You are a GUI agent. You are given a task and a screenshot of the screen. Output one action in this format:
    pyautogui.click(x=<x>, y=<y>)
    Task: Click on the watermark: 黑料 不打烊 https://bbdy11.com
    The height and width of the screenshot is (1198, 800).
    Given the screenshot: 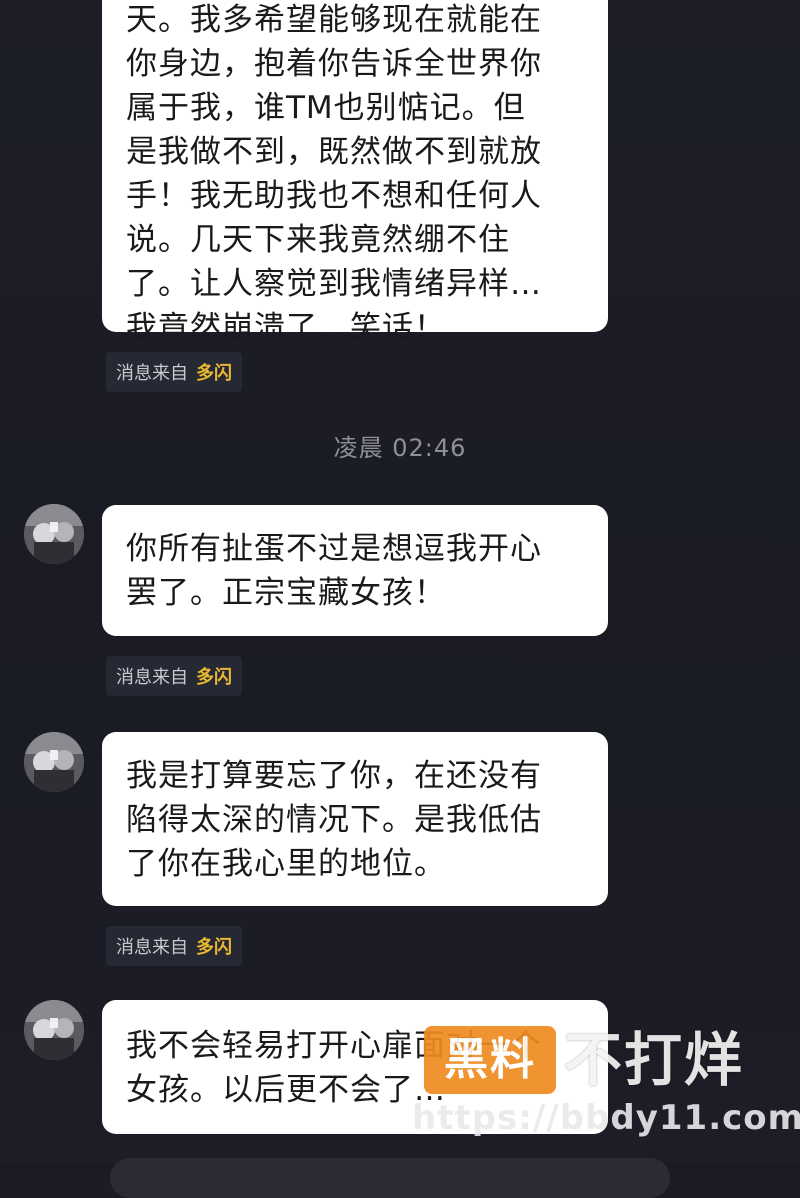 What is the action you would take?
    pyautogui.click(x=606, y=1082)
    